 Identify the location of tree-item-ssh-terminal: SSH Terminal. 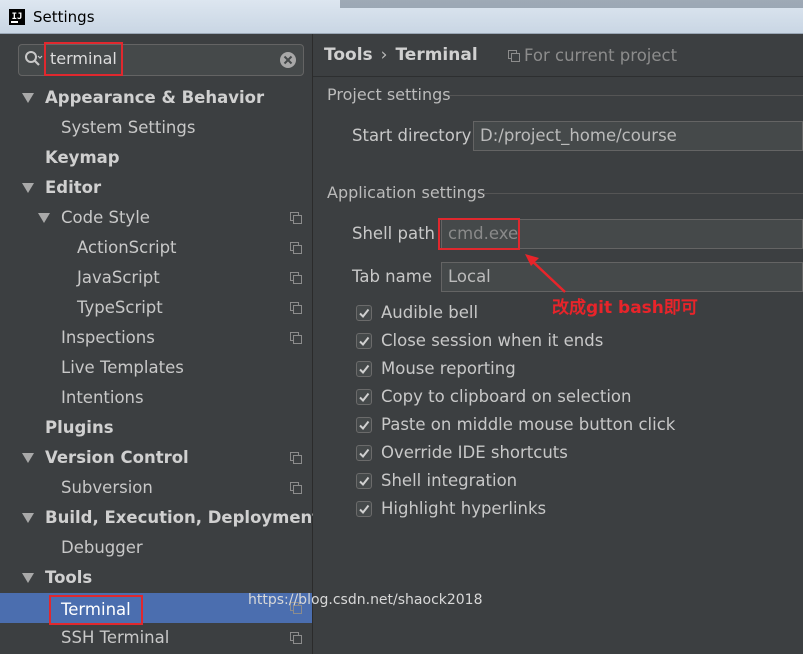
(156, 638).